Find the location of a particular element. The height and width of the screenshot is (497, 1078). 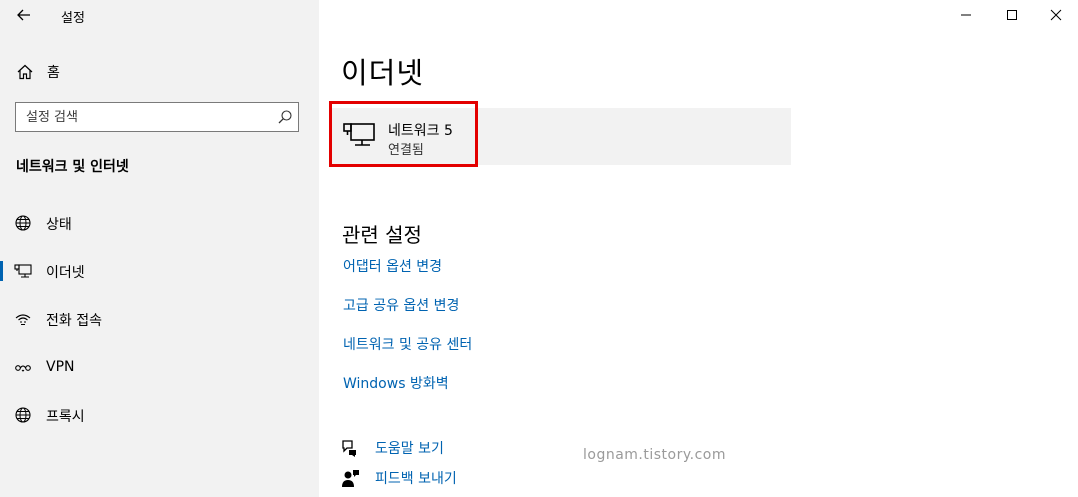

sidebar-item-label: 이더넷 is located at coordinates (65, 273).